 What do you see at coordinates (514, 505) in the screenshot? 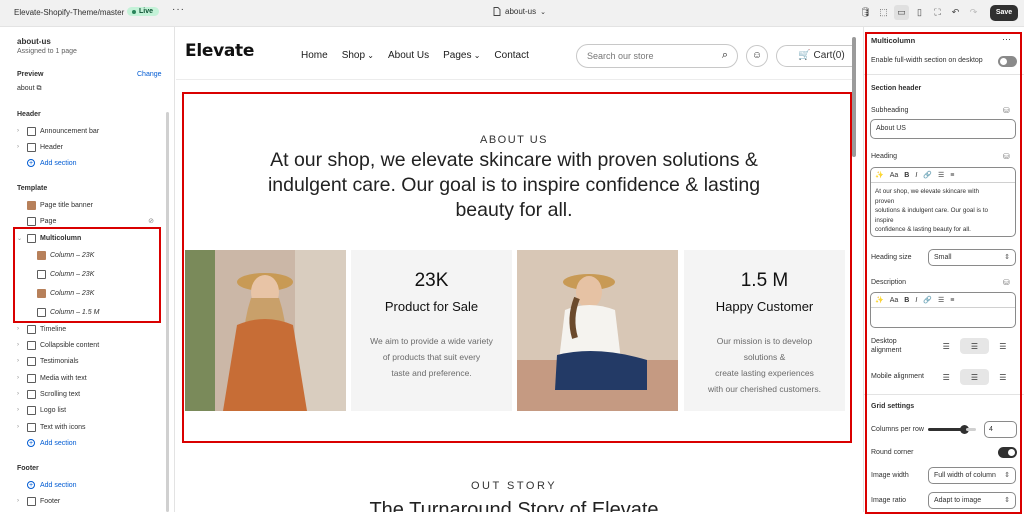
I see `story-heading: The Turnaround Story of Elevate` at bounding box center [514, 505].